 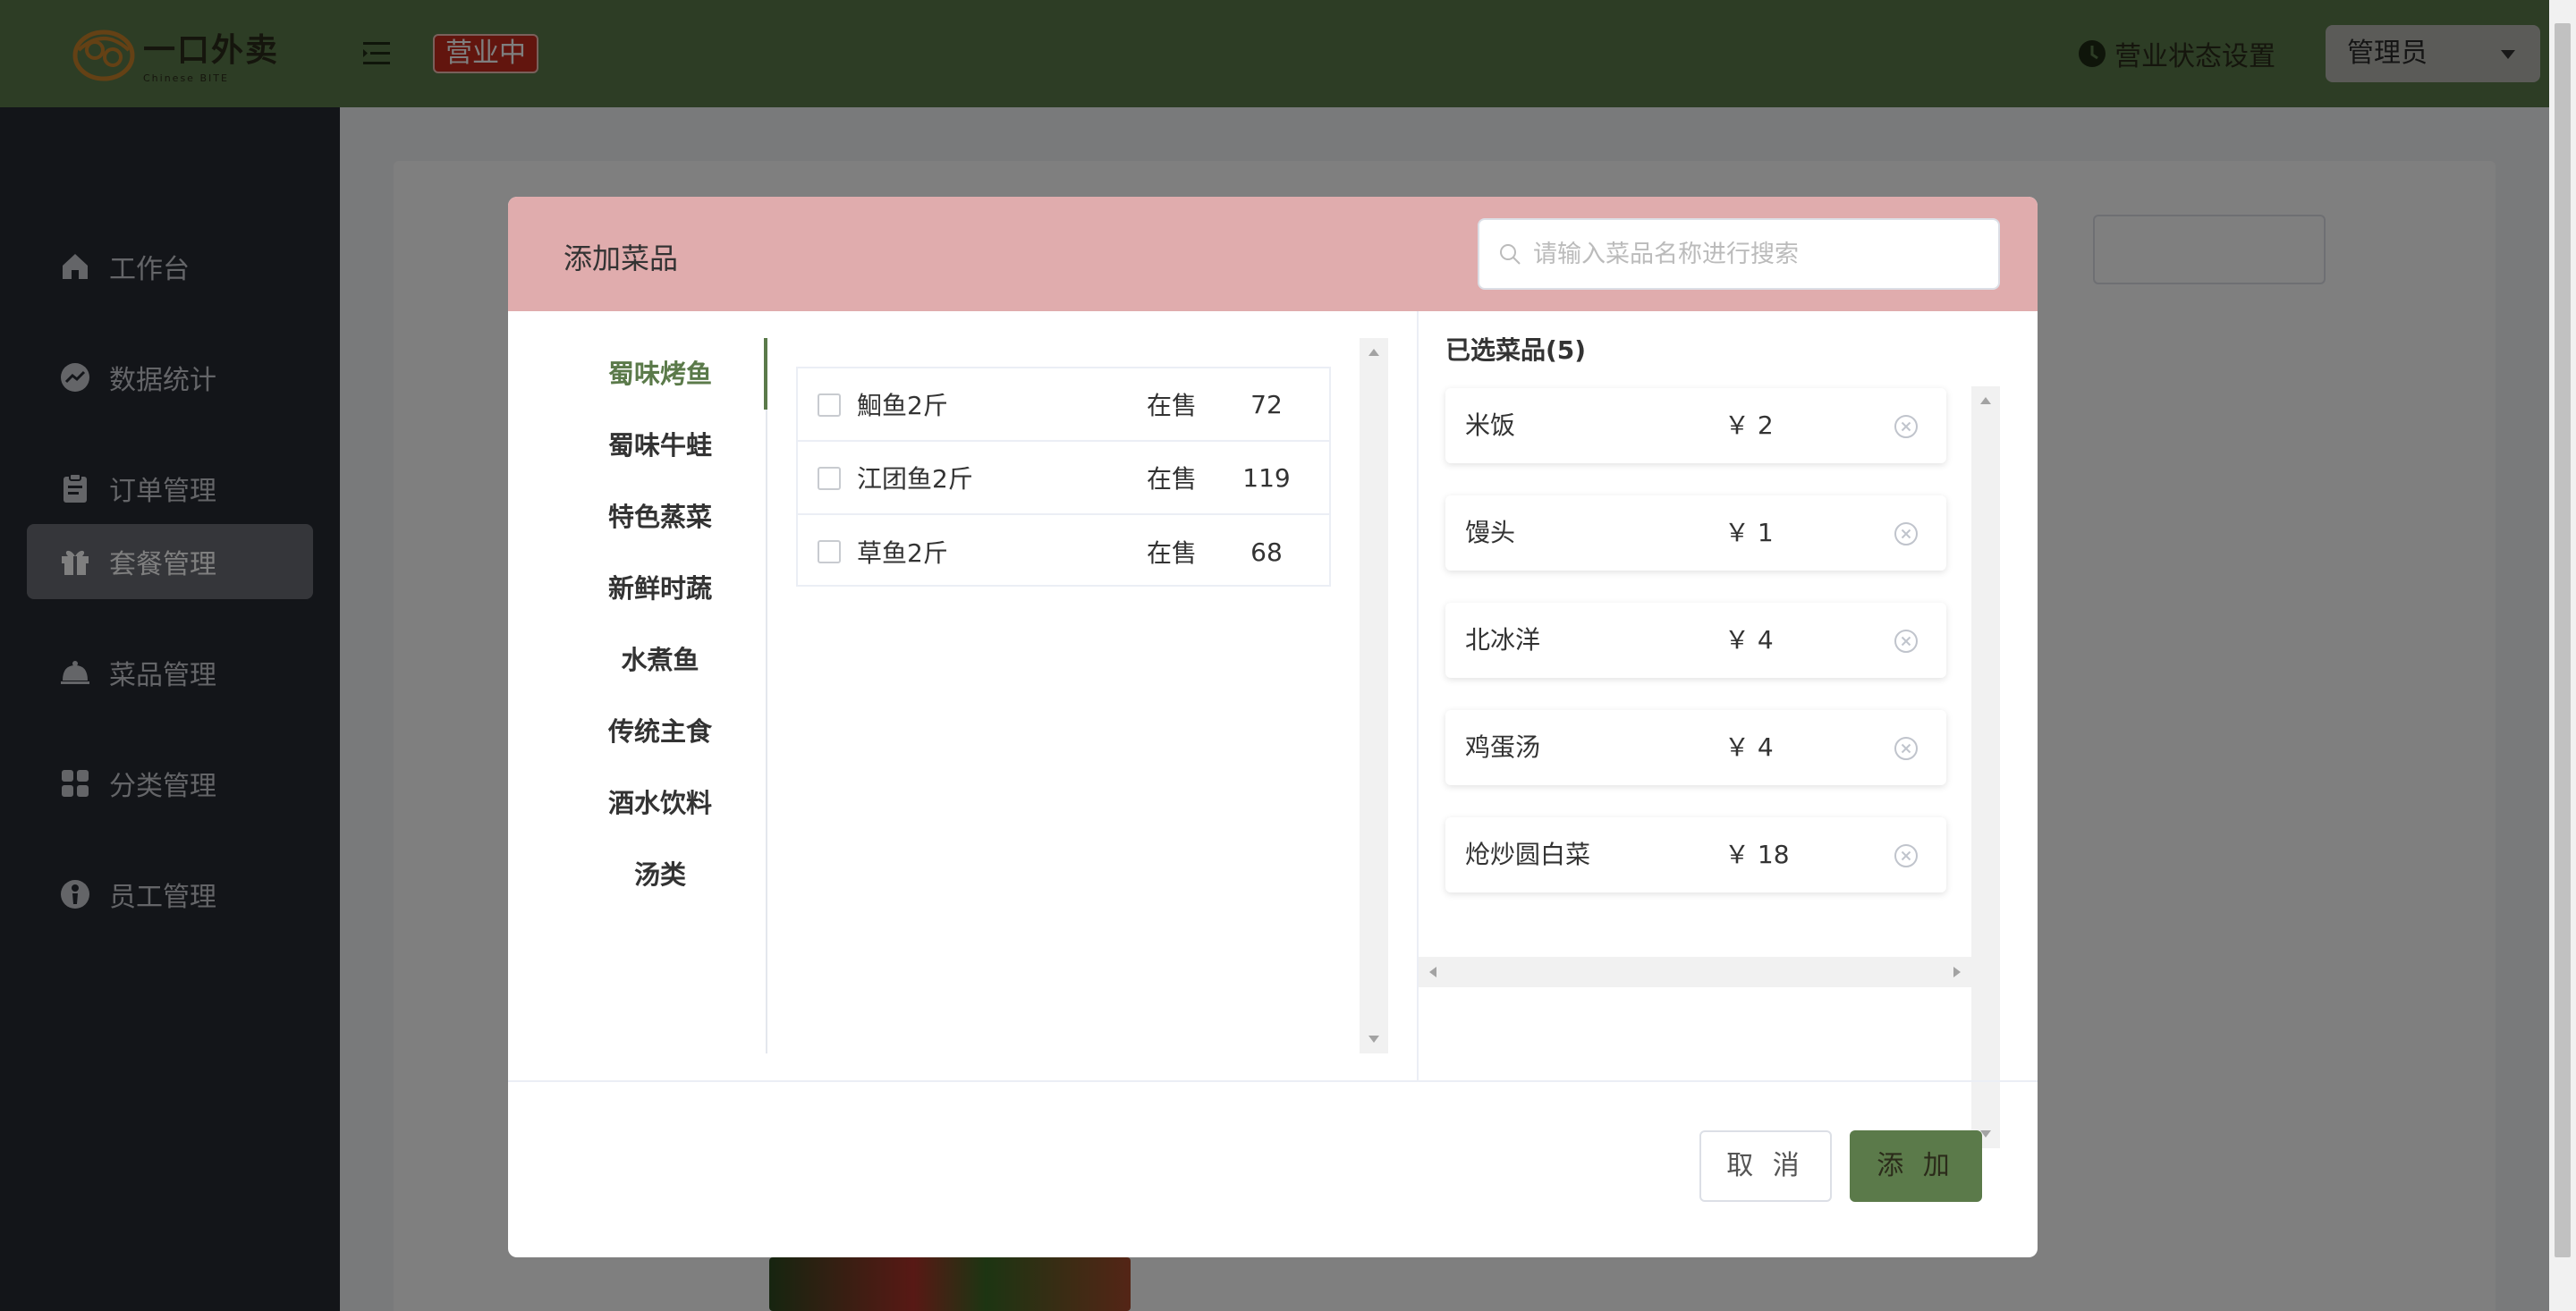 What do you see at coordinates (902, 553) in the screenshot?
I see `dish-name: 草鱼2斤` at bounding box center [902, 553].